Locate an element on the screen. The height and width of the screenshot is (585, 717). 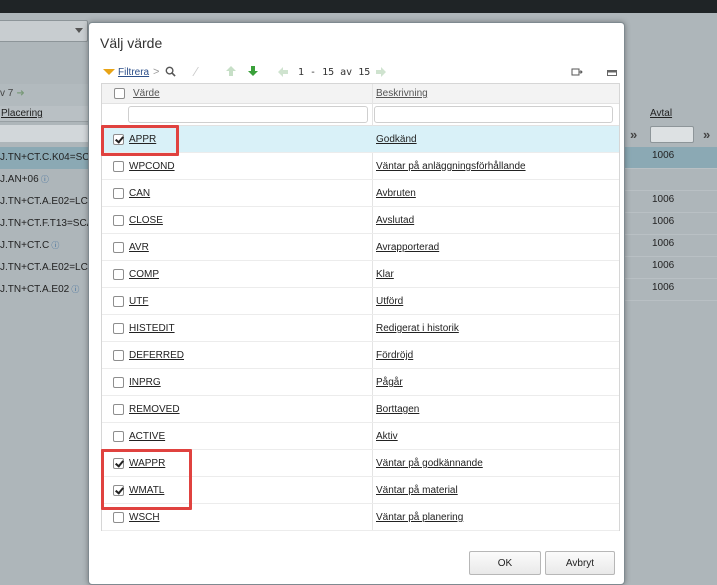
value-code-link: WSCH is located at coordinates (144, 517).